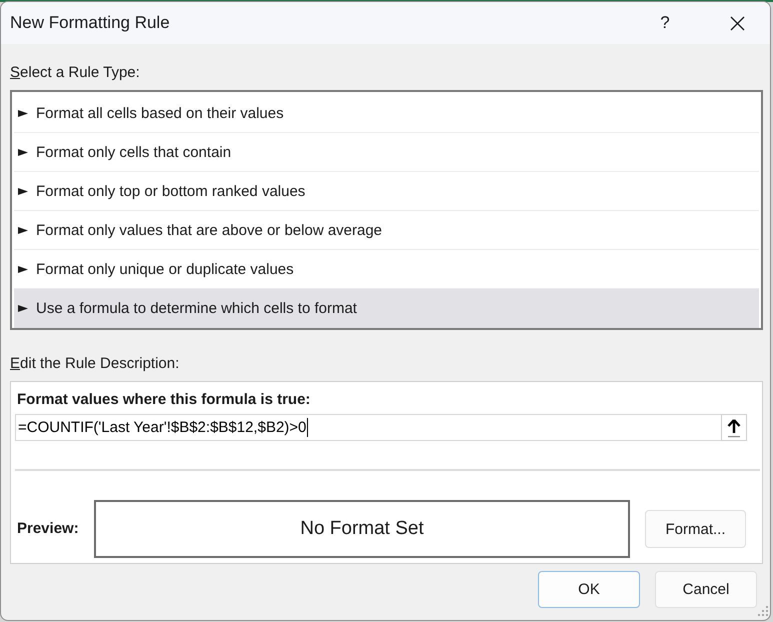  Describe the element at coordinates (589, 589) in the screenshot. I see `ok-button: OK` at that location.